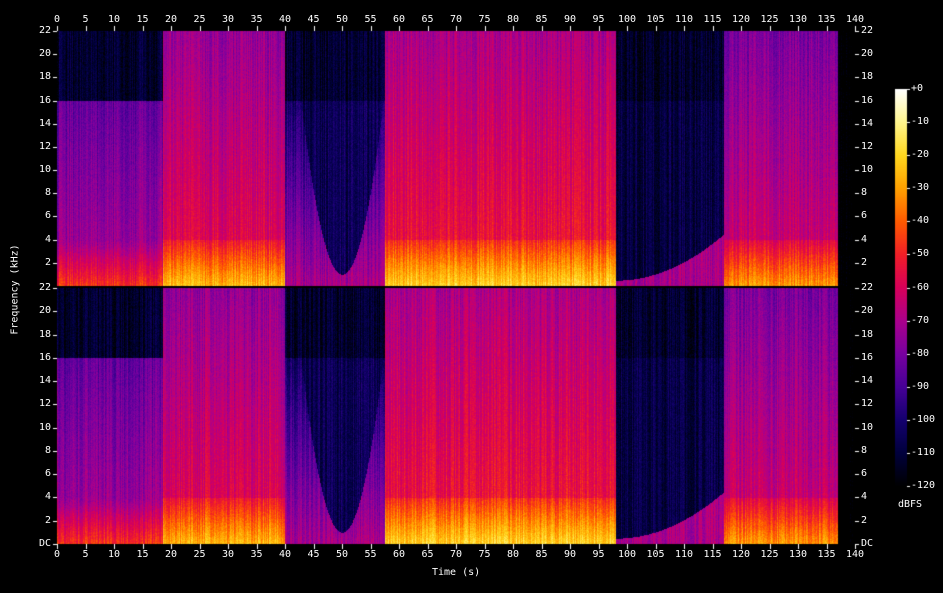 This screenshot has height=593, width=943. Describe the element at coordinates (920, 221) in the screenshot. I see `colorbar-tick-label: -40` at that location.